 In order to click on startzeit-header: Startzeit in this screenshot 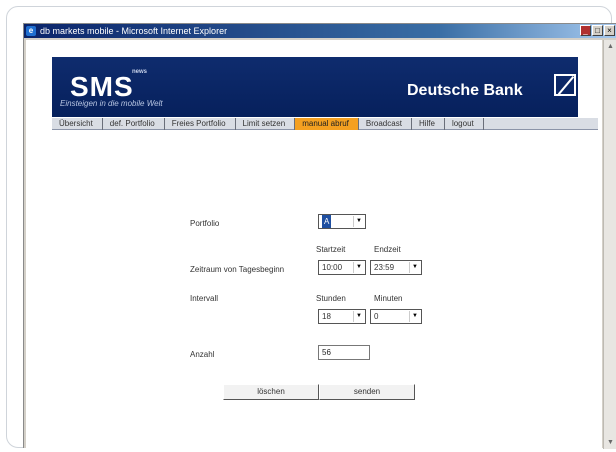, I will do `click(331, 249)`.